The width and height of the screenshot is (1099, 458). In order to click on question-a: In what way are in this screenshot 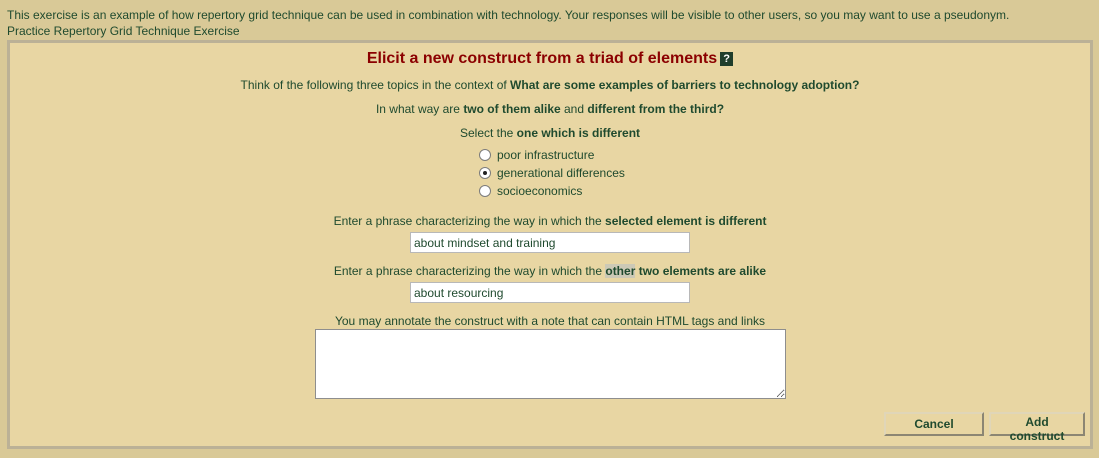, I will do `click(419, 109)`.